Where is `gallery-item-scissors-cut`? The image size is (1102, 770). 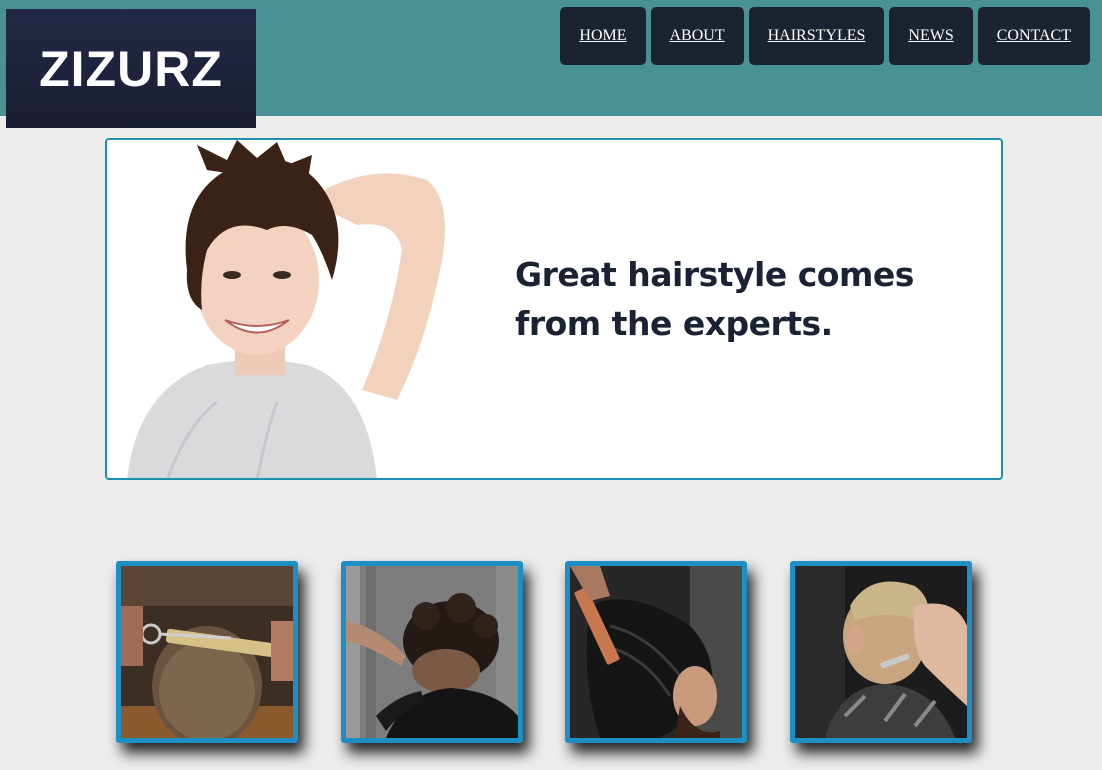
gallery-item-scissors-cut is located at coordinates (207, 652).